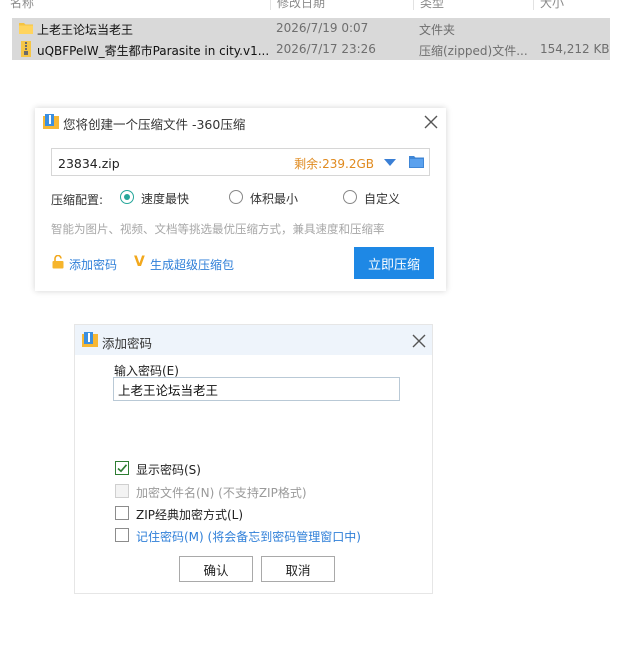  I want to click on vip-v-icon: V, so click(139, 262).